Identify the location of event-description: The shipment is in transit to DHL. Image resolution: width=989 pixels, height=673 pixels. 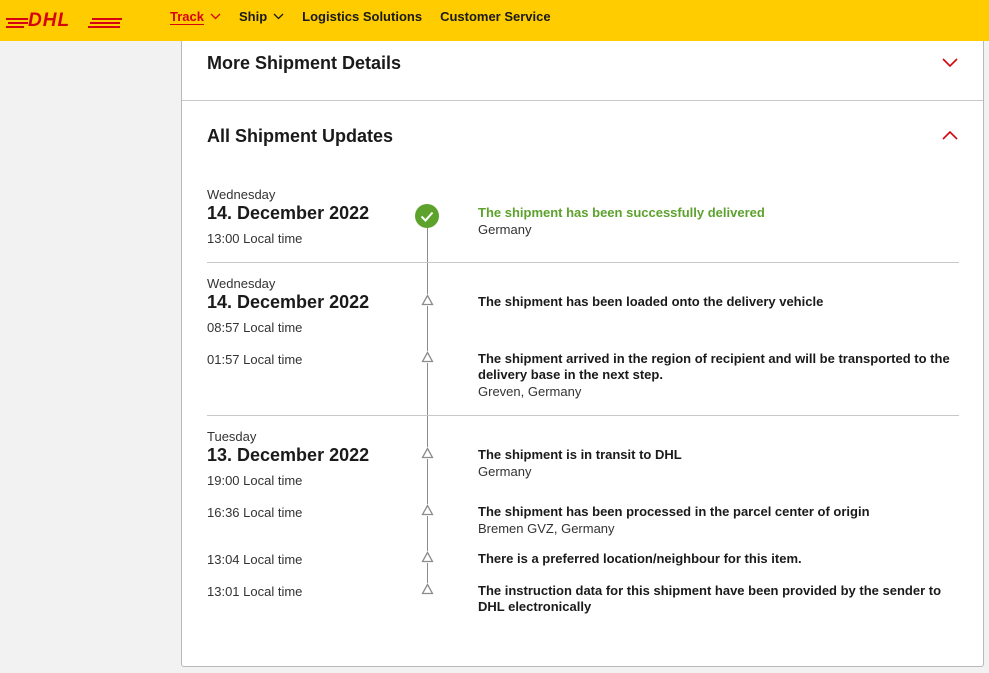
(580, 454).